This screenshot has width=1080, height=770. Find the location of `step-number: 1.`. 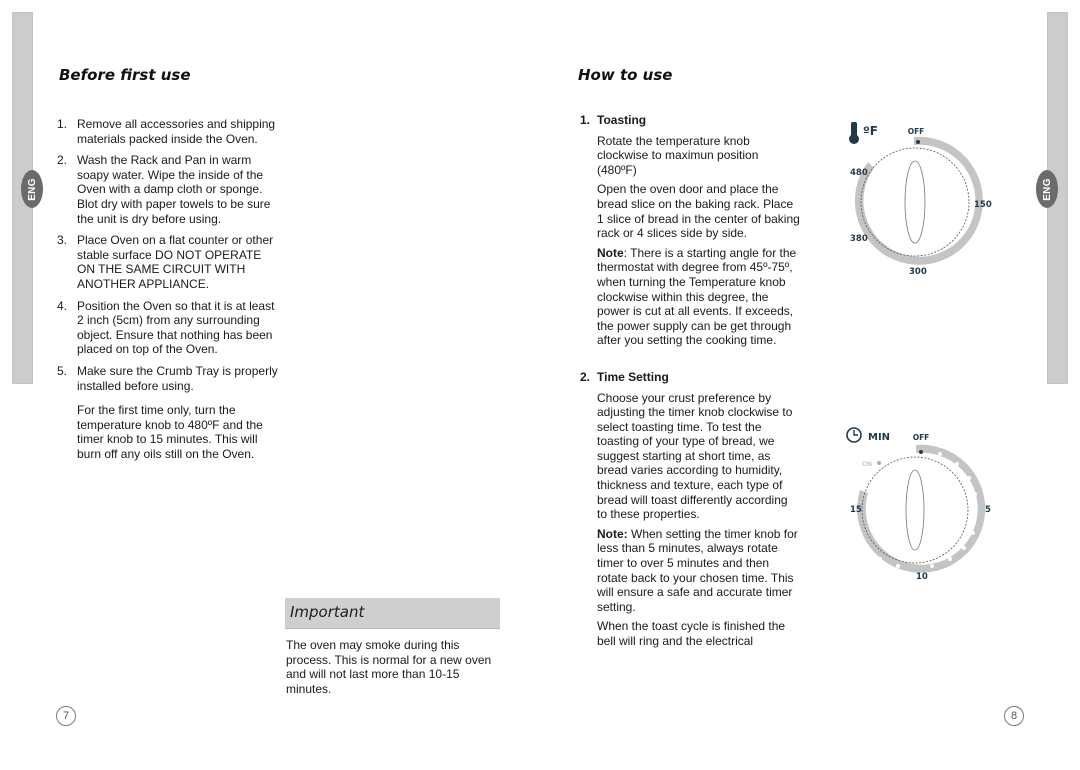

step-number: 1. is located at coordinates (62, 124).